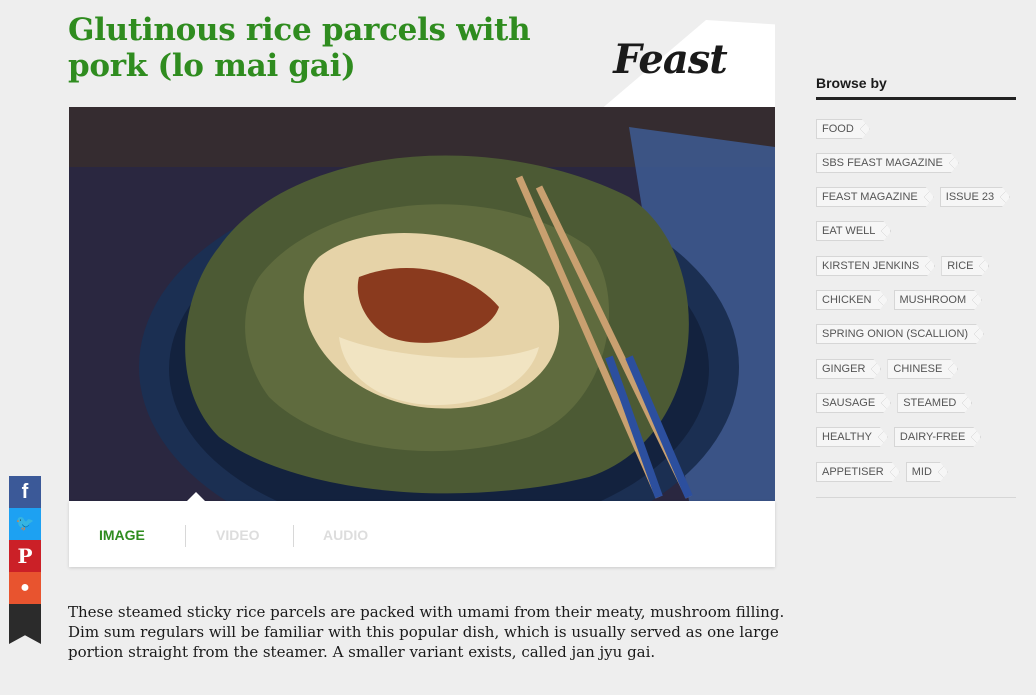 The height and width of the screenshot is (695, 1036). I want to click on sidebar-divider, so click(916, 497).